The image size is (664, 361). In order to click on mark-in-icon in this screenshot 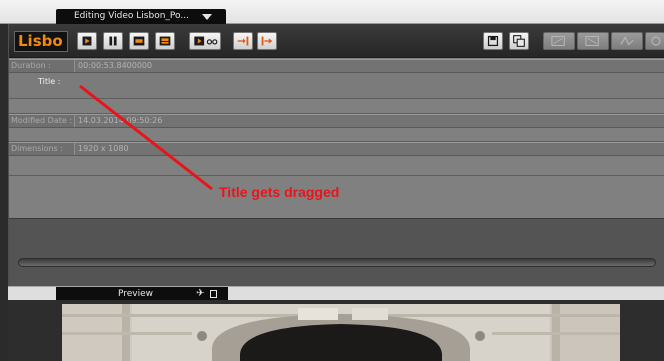, I will do `click(243, 41)`.